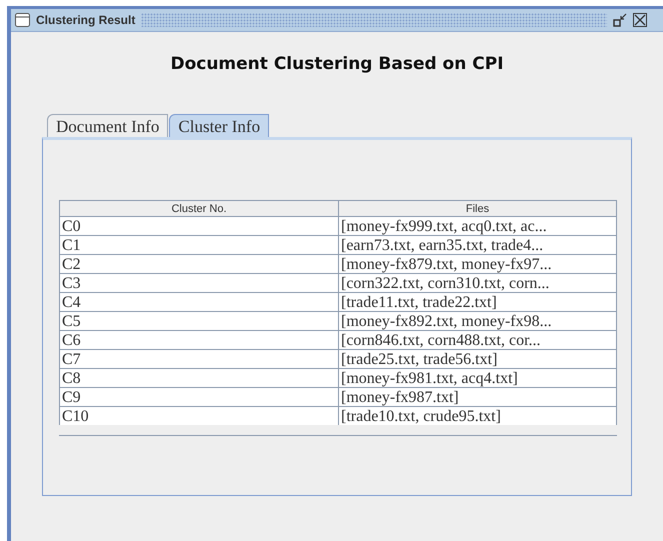  Describe the element at coordinates (640, 20) in the screenshot. I see `close-icon` at that location.